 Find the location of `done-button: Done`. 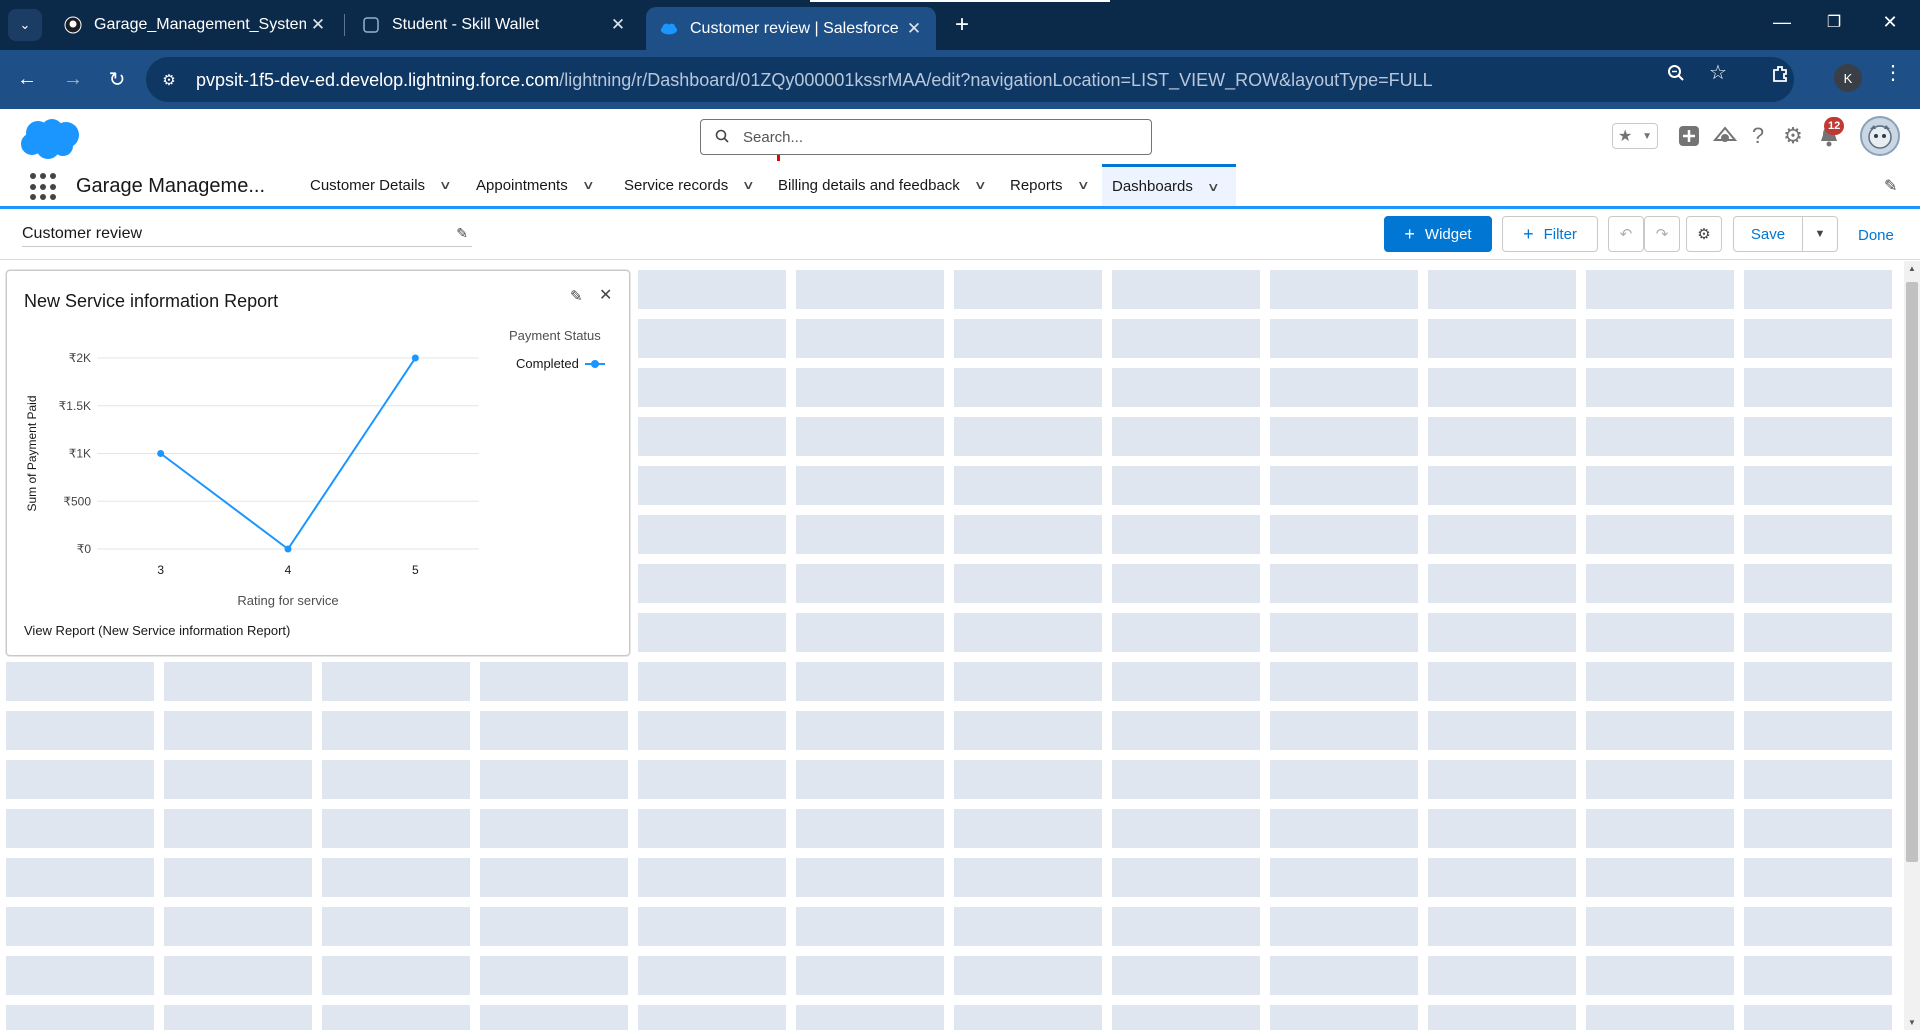

done-button: Done is located at coordinates (1876, 235).